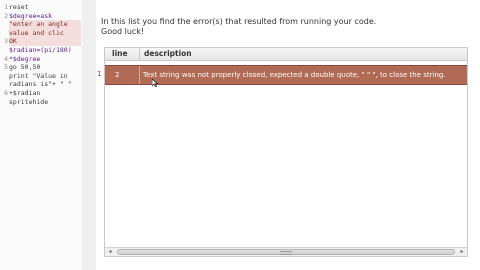 This screenshot has width=480, height=270. I want to click on code-line: radians is"+ " ", so click(45, 84).